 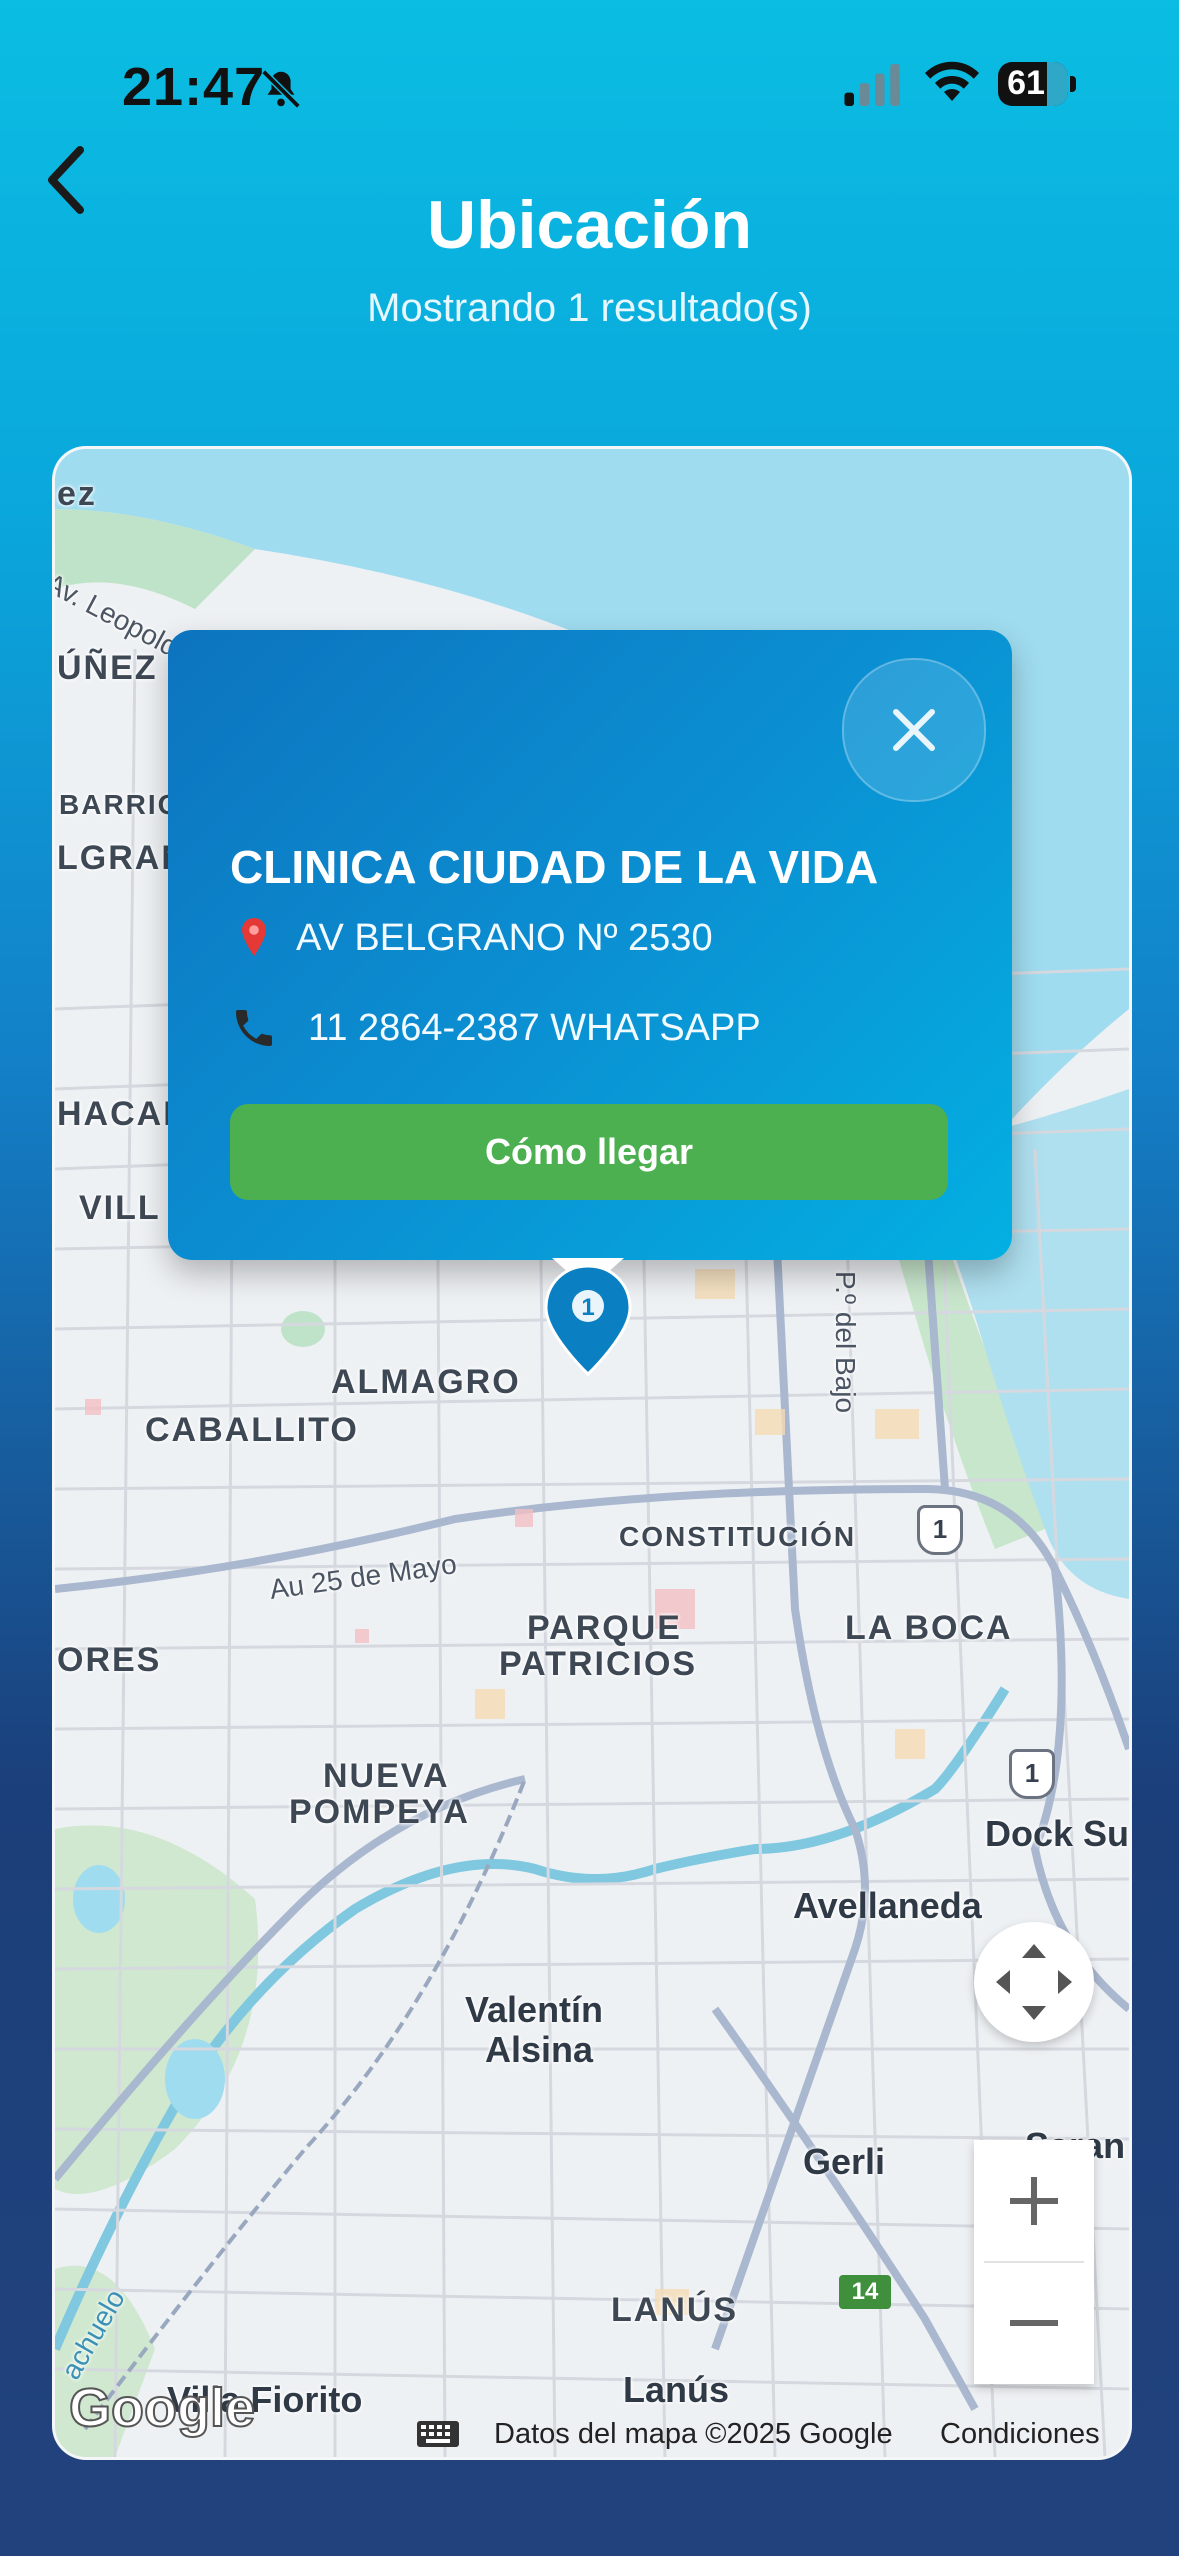 I want to click on directions-button: Cómo llegar, so click(x=589, y=1152).